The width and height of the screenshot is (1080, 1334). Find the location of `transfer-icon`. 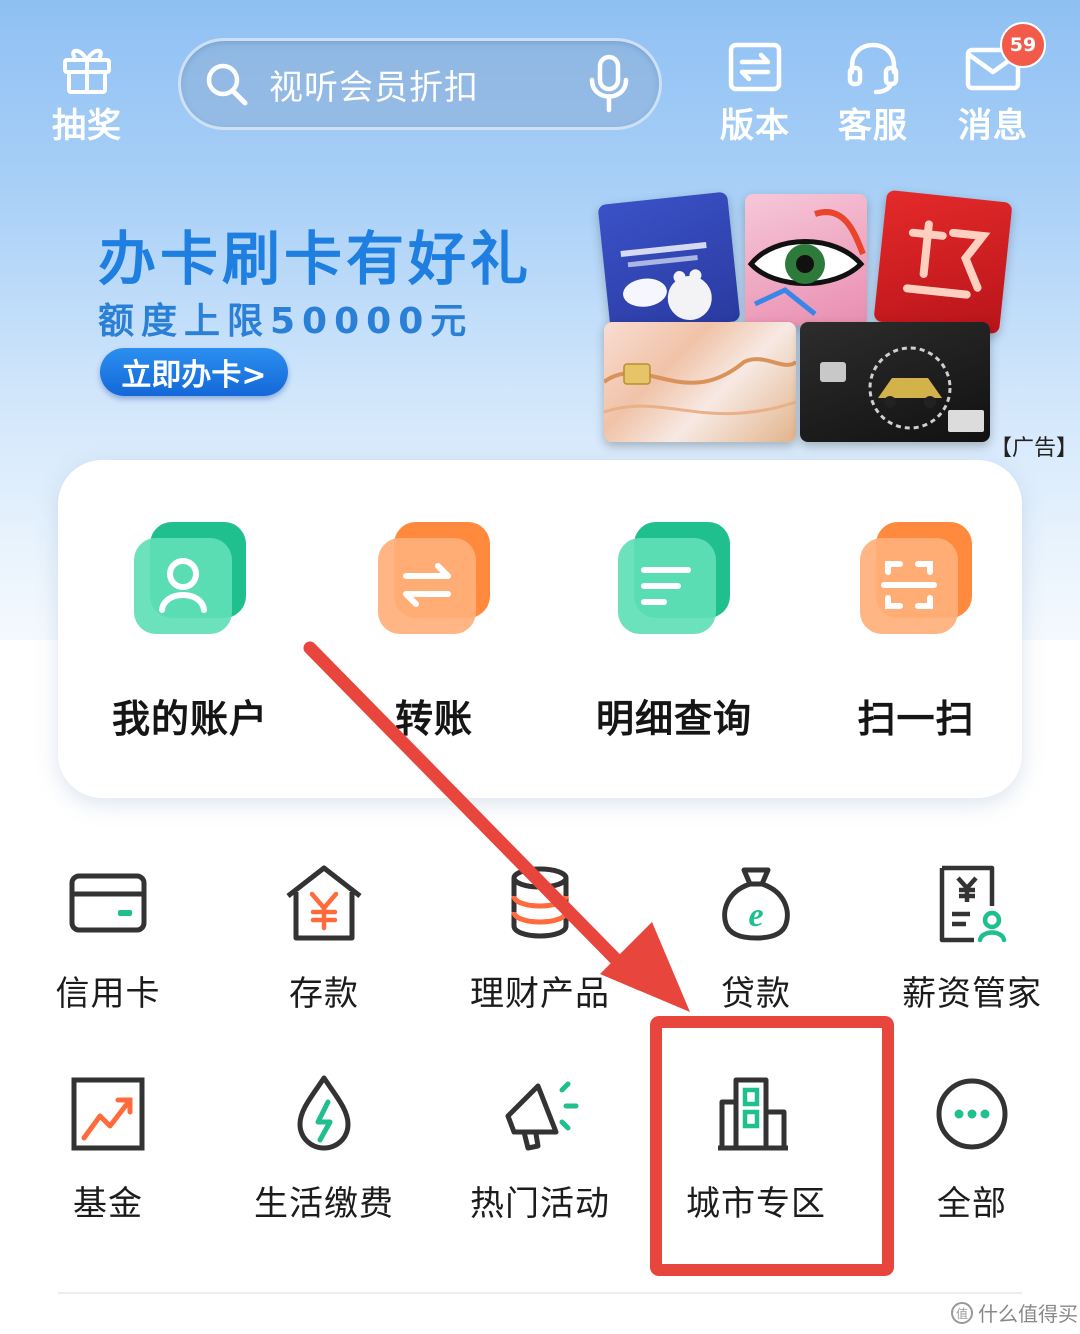

transfer-icon is located at coordinates (434, 578).